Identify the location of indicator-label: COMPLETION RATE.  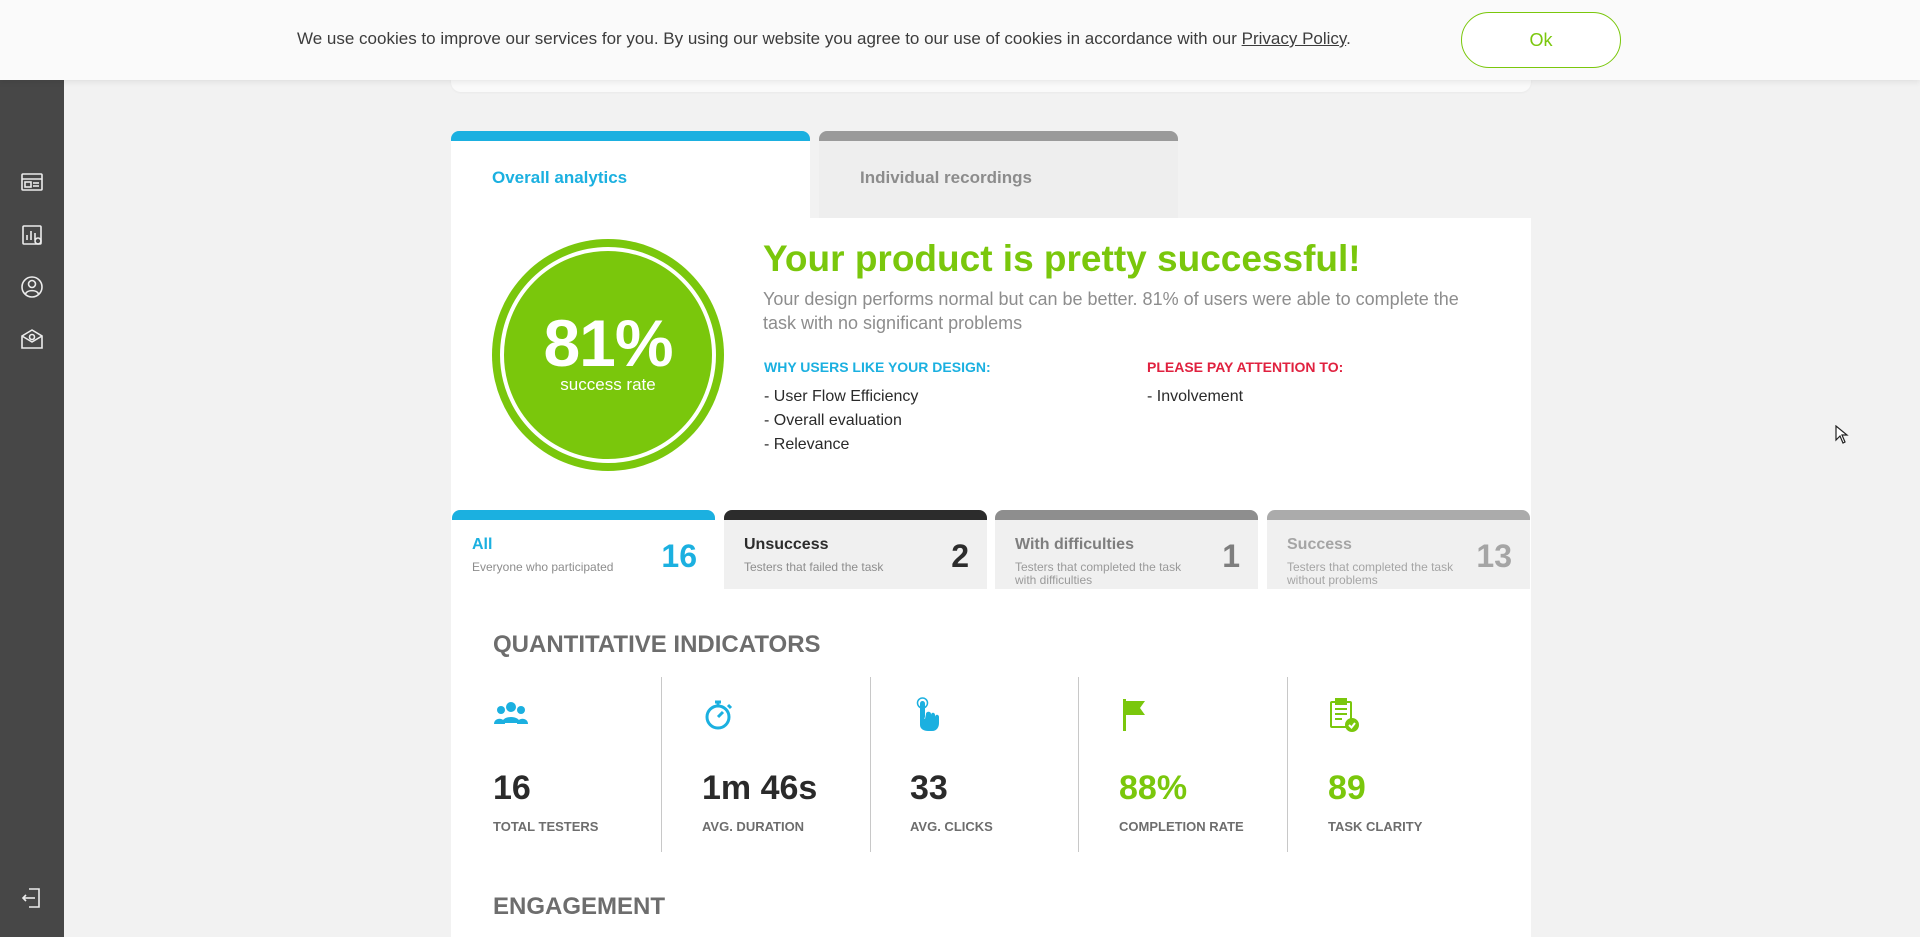
(1181, 826).